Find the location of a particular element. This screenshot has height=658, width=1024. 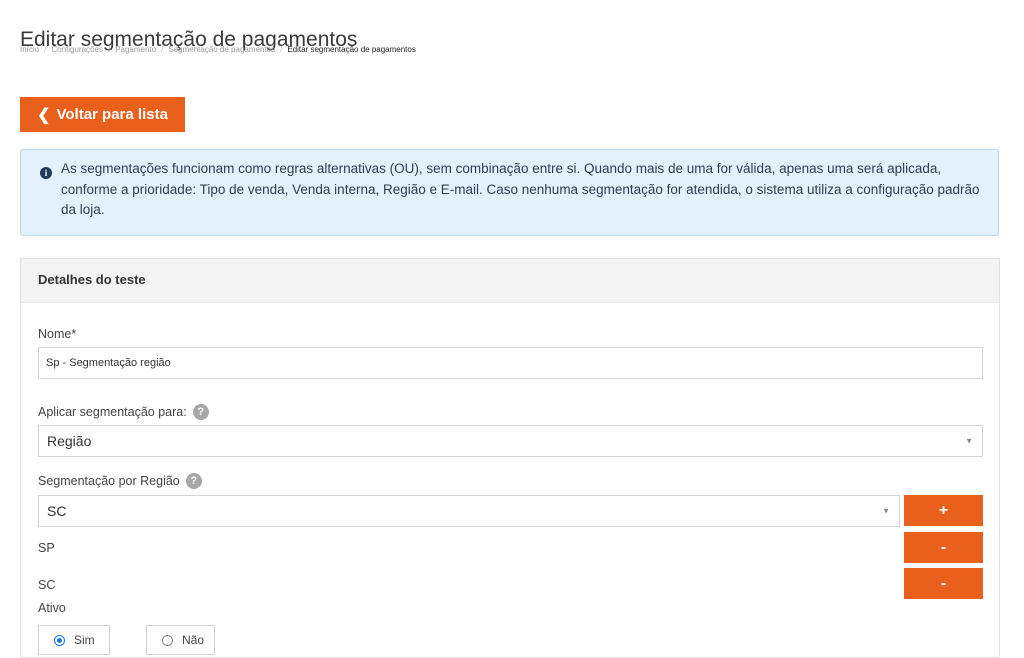

back-to-list-button: ❮ Voltar para lista is located at coordinates (102, 114).